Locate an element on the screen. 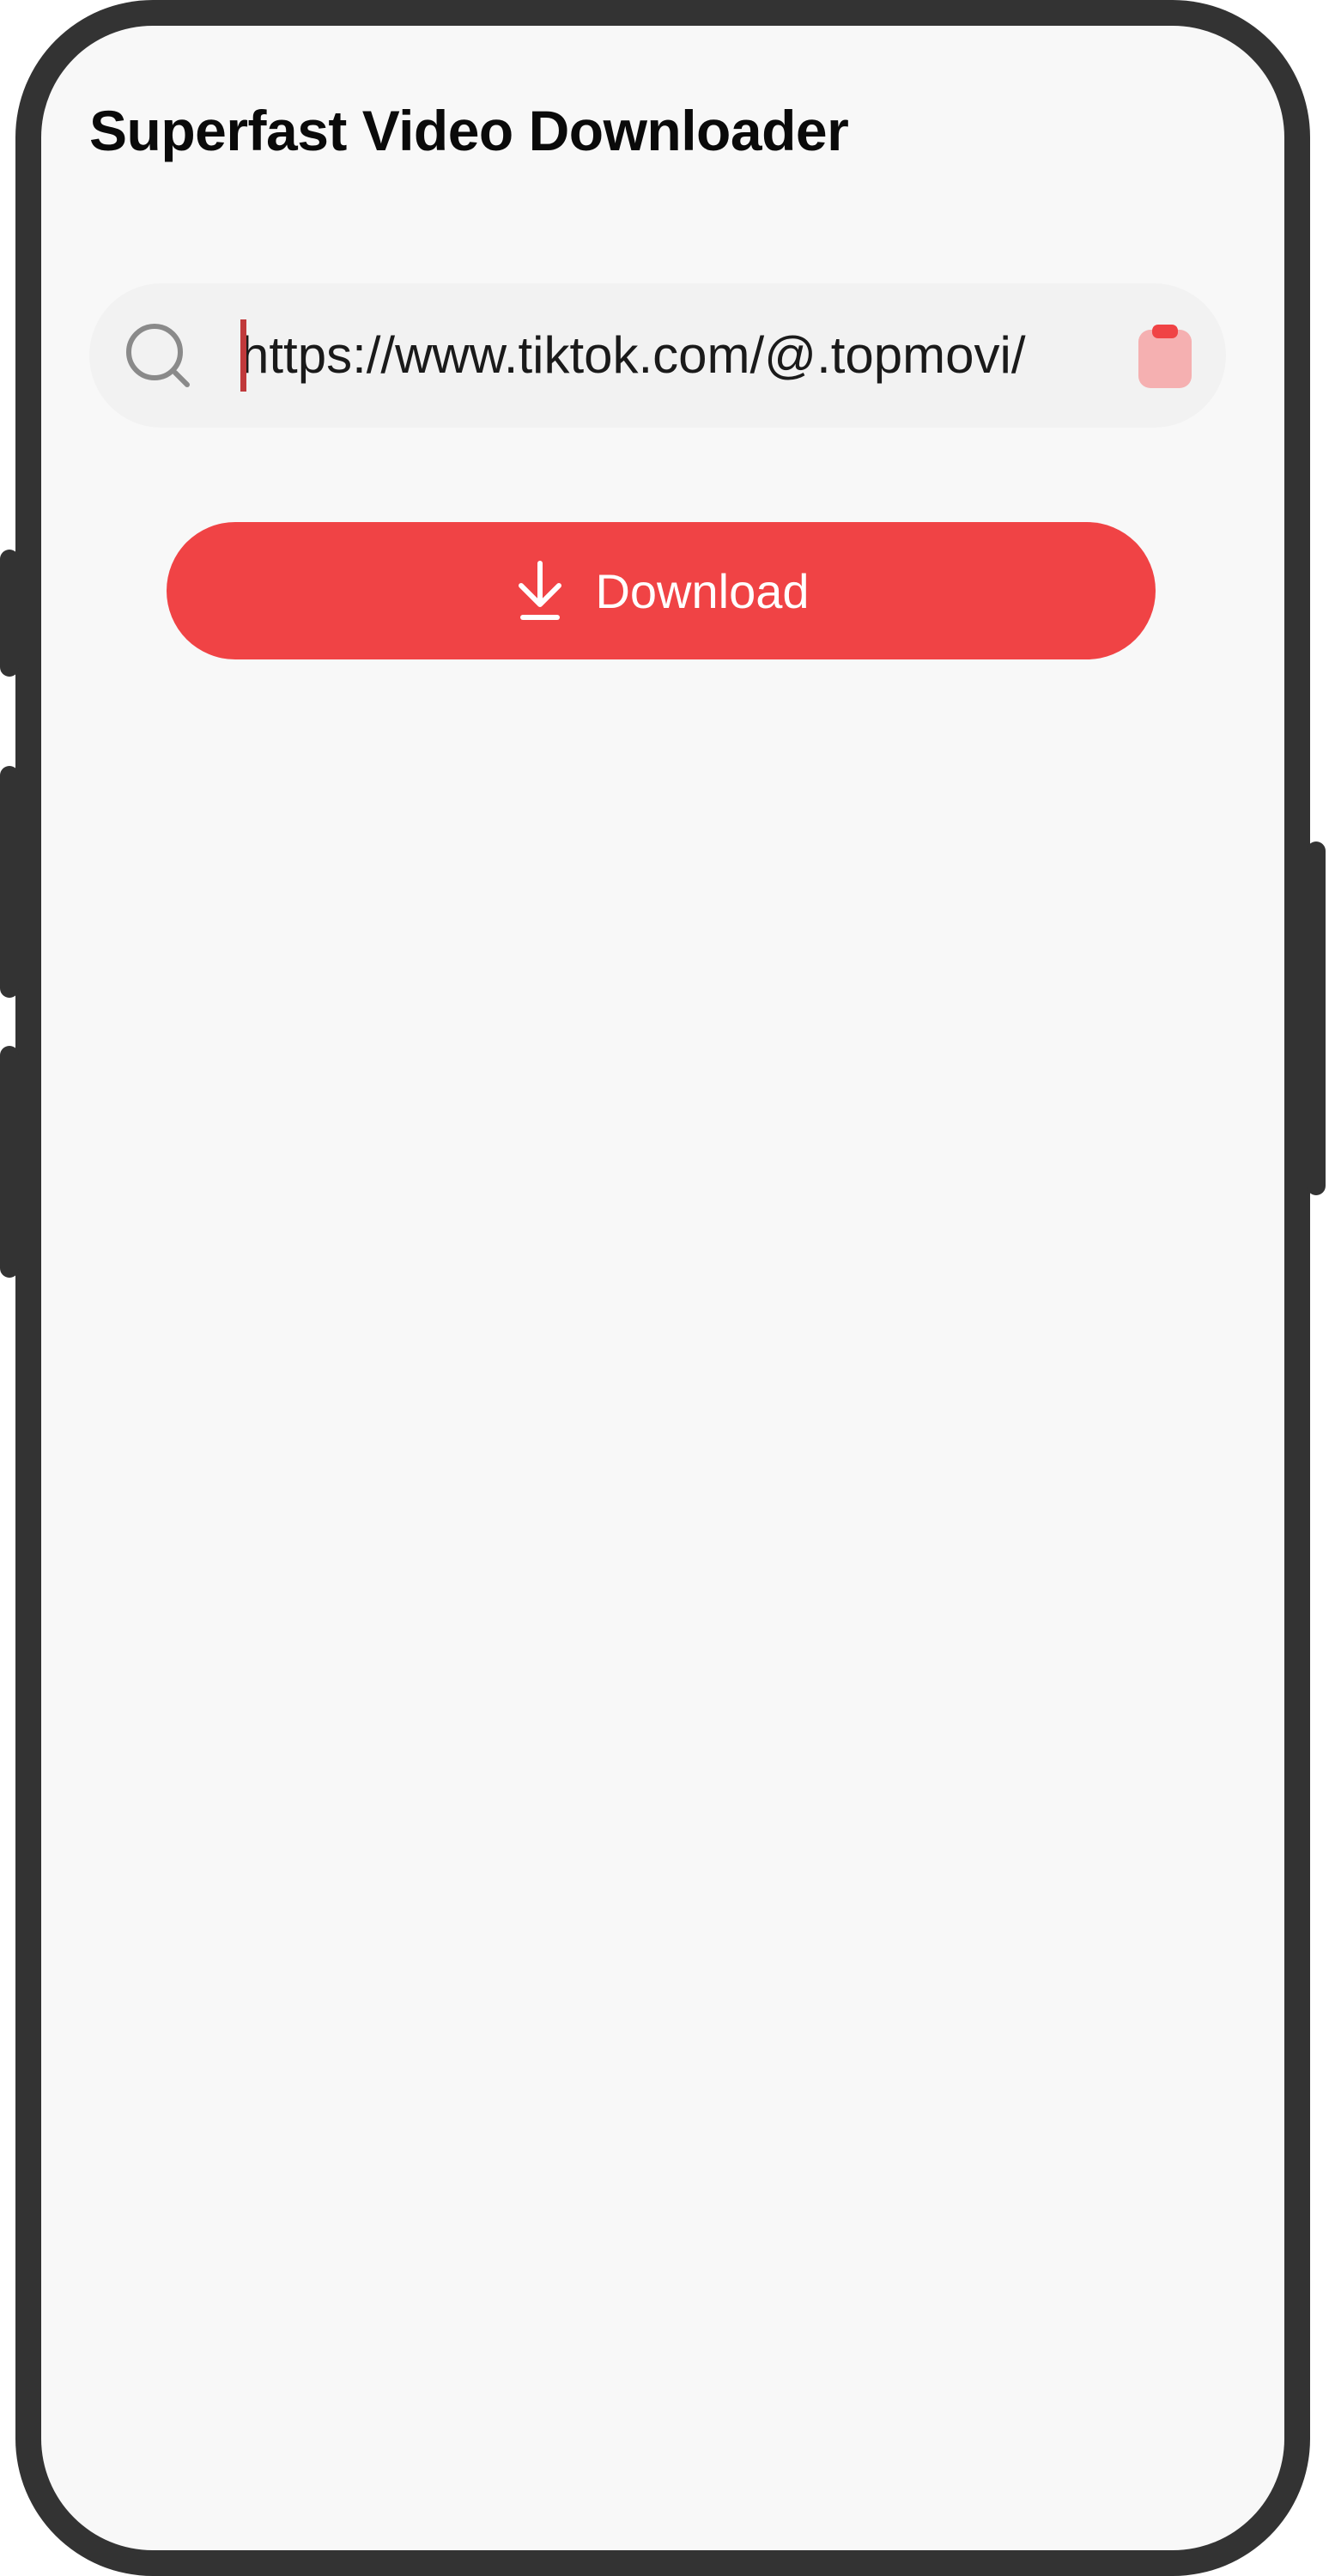  url-input is located at coordinates (712, 355).